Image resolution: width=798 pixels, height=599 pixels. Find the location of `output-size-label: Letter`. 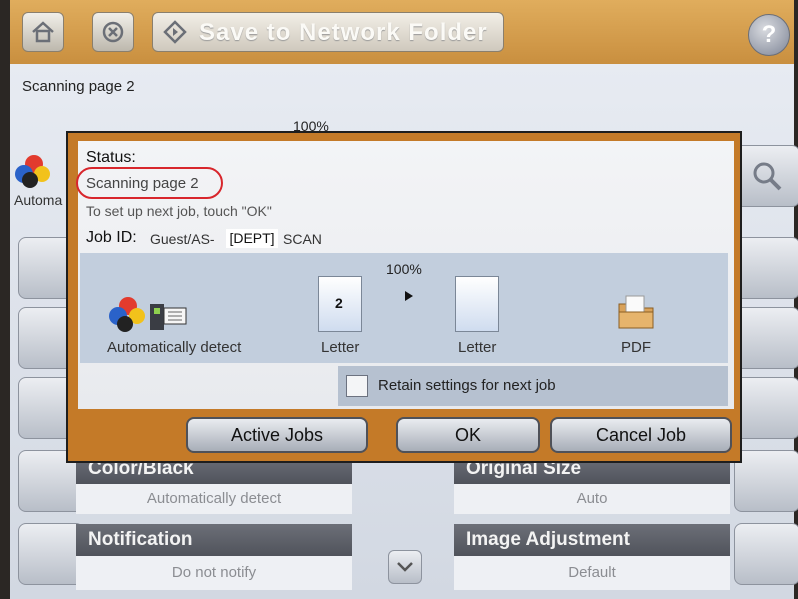

output-size-label: Letter is located at coordinates (477, 347).